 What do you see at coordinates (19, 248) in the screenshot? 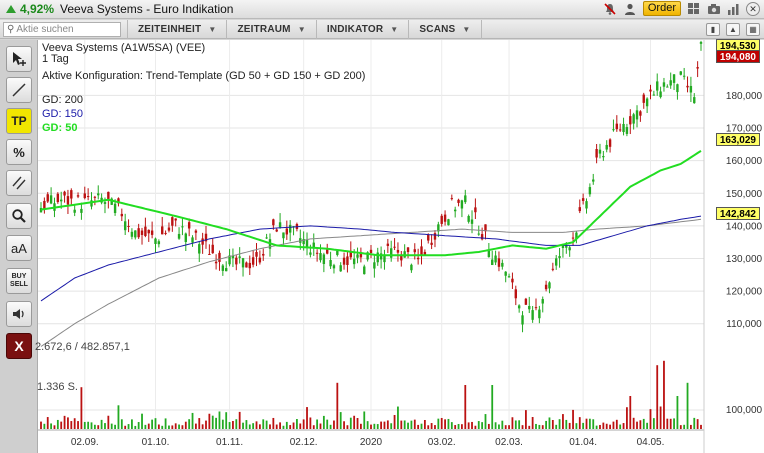
I see `font-tool: aA` at bounding box center [19, 248].